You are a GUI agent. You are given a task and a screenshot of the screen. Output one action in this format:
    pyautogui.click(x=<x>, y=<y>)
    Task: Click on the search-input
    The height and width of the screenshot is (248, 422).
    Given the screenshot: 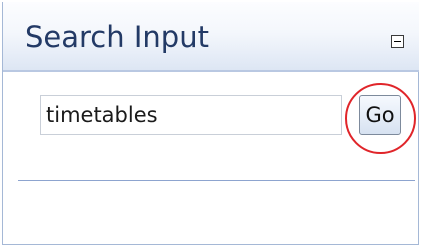 What is the action you would take?
    pyautogui.click(x=191, y=115)
    